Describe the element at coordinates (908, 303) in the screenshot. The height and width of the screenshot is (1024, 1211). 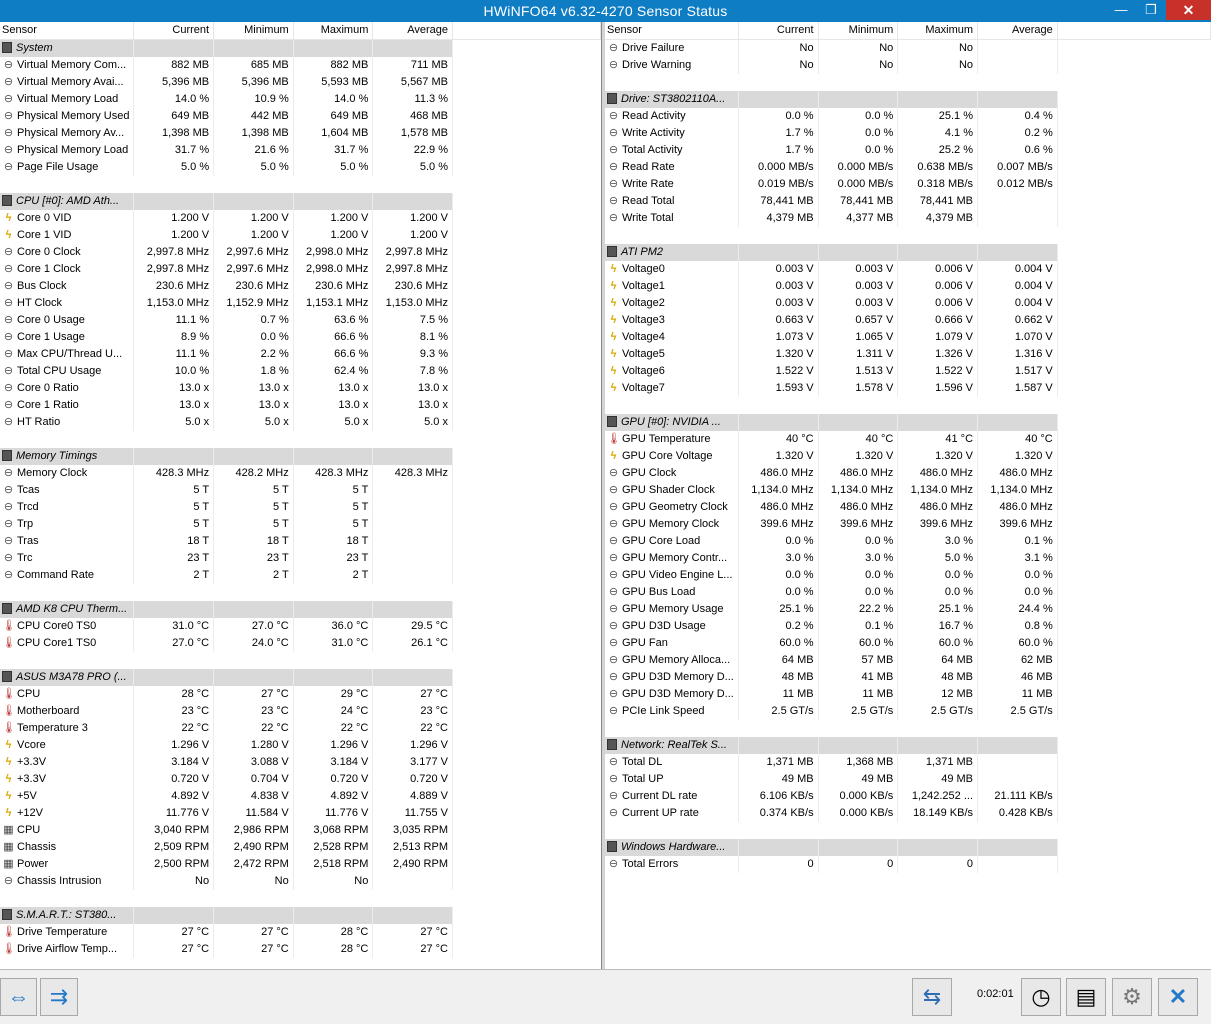
I see `sensor-row: ϟ Voltage2 0.003 V 0.003 V 0.006 V 0.004 V` at that location.